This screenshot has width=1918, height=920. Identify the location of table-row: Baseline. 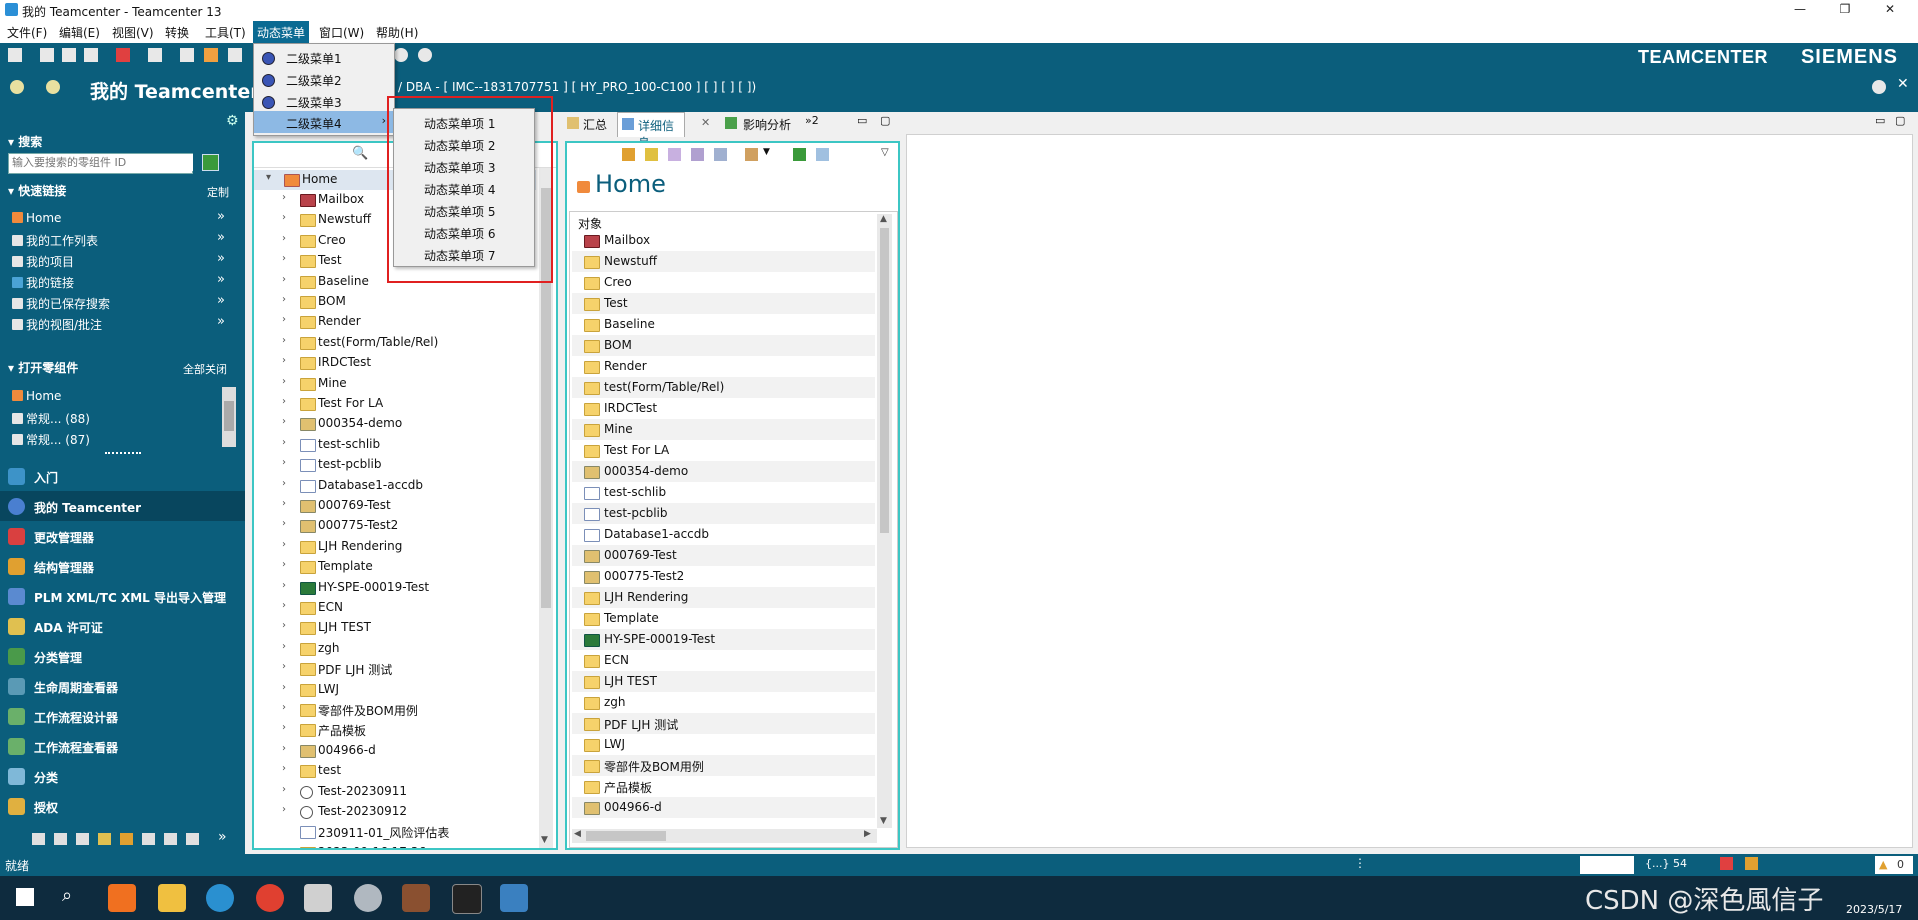
(723, 324).